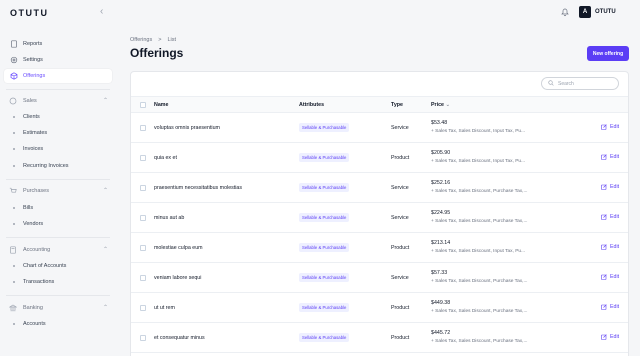  I want to click on sidebar-item-label: Recurring Invoices, so click(46, 166).